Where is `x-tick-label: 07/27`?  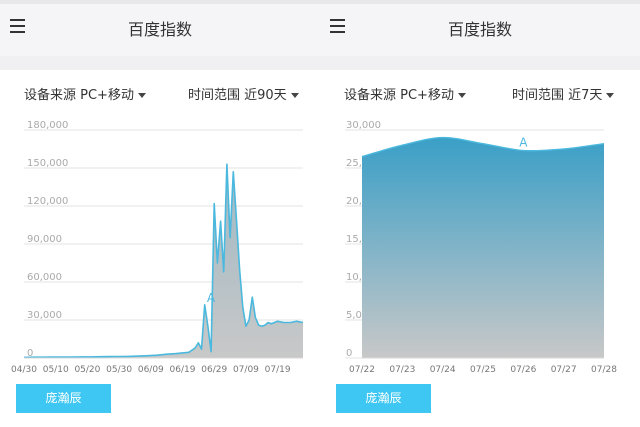 x-tick-label: 07/27 is located at coordinates (564, 370).